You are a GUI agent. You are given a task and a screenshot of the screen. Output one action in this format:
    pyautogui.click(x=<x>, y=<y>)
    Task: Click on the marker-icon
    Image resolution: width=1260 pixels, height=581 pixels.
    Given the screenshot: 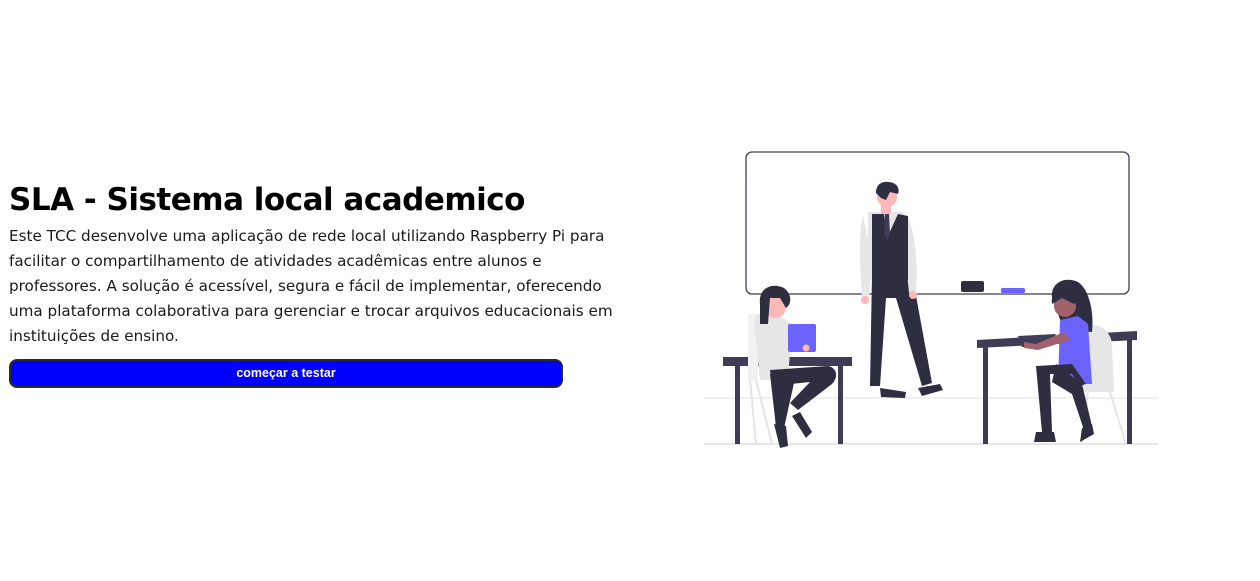 What is the action you would take?
    pyautogui.click(x=1013, y=290)
    